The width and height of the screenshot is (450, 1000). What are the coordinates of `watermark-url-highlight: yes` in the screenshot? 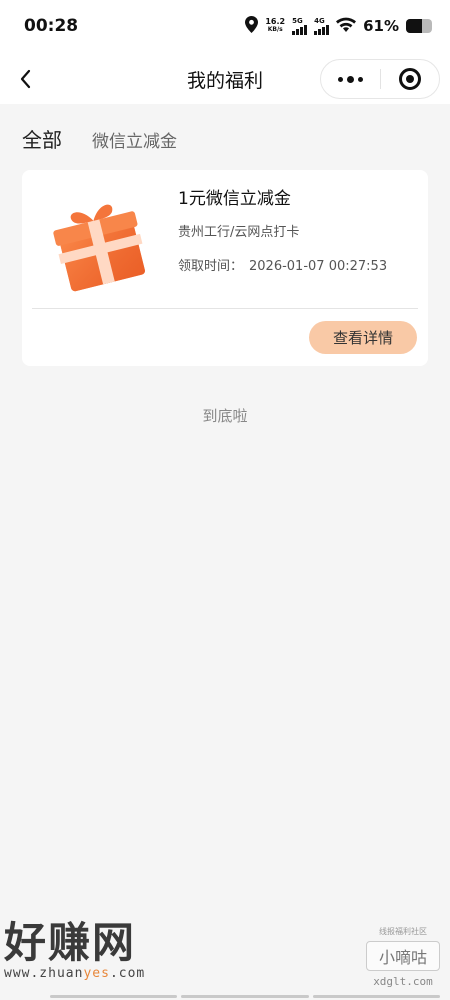 It's located at (96, 973).